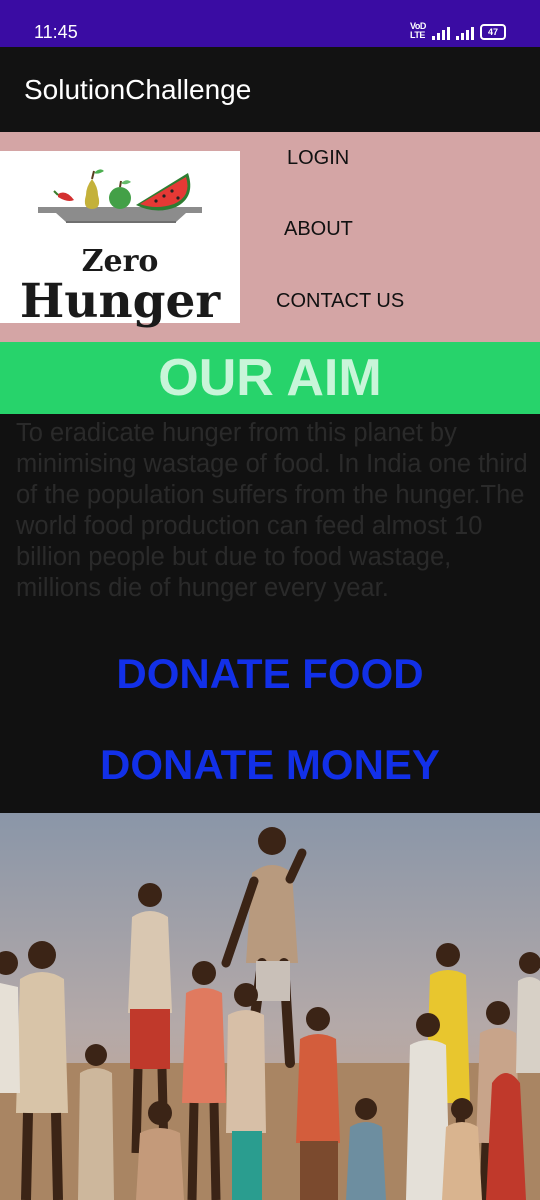 The image size is (540, 1200). Describe the element at coordinates (120, 301) in the screenshot. I see `logo-line-hunger: Hunger` at that location.